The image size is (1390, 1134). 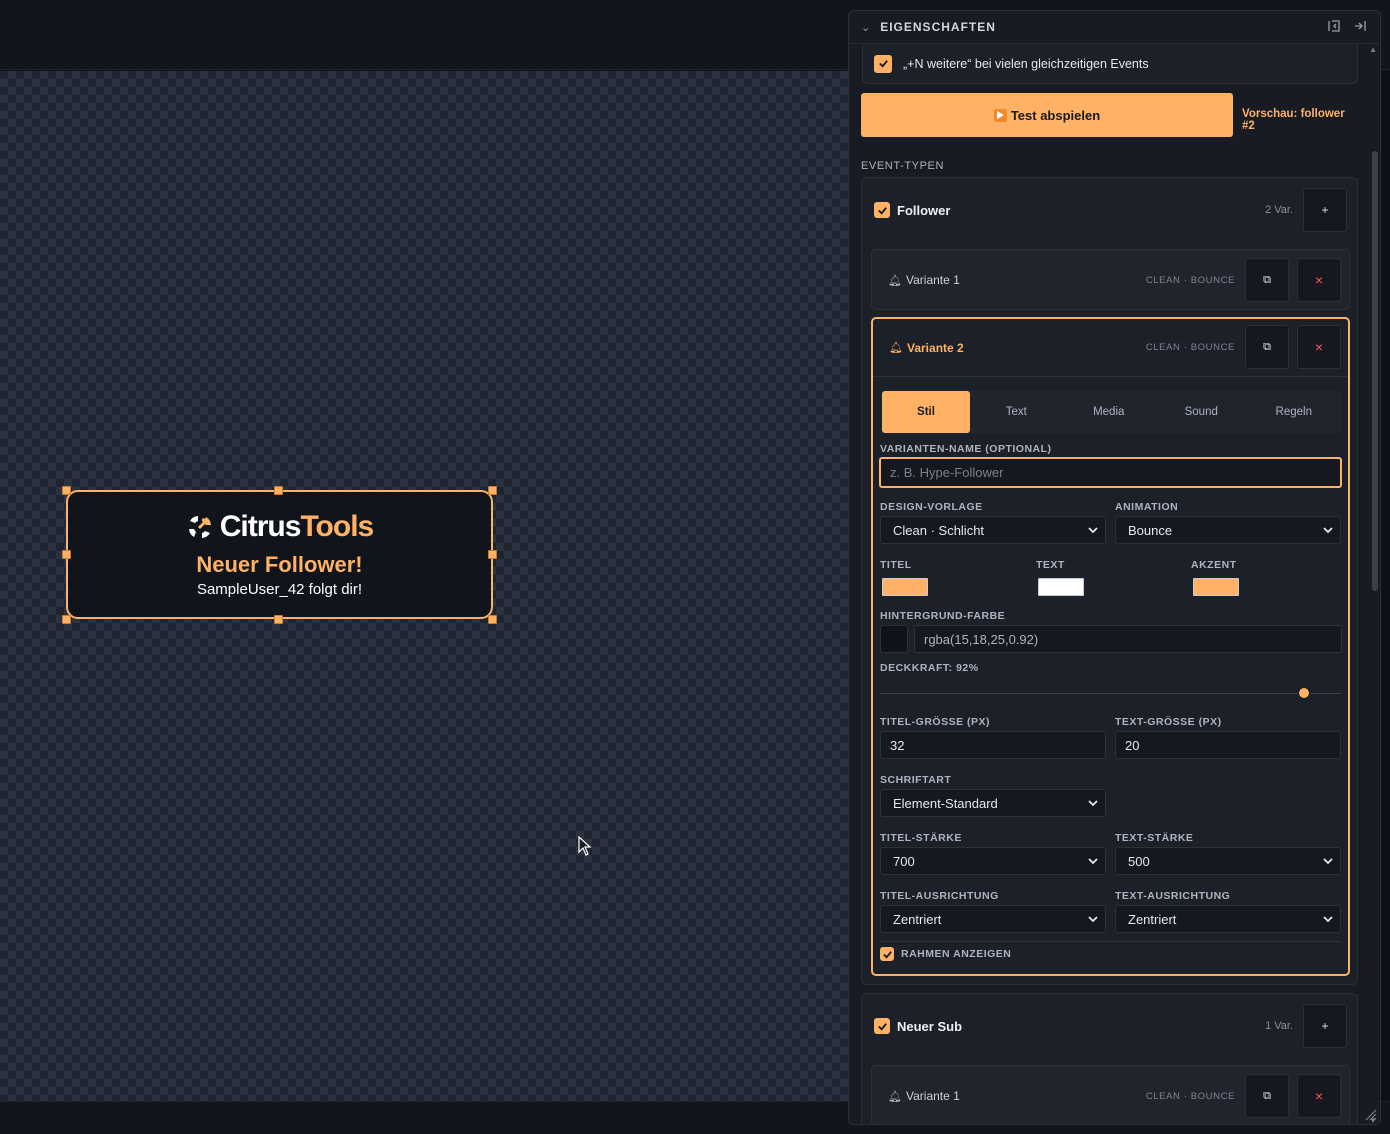 What do you see at coordinates (933, 1096) in the screenshot?
I see `variant-name: Variante 1` at bounding box center [933, 1096].